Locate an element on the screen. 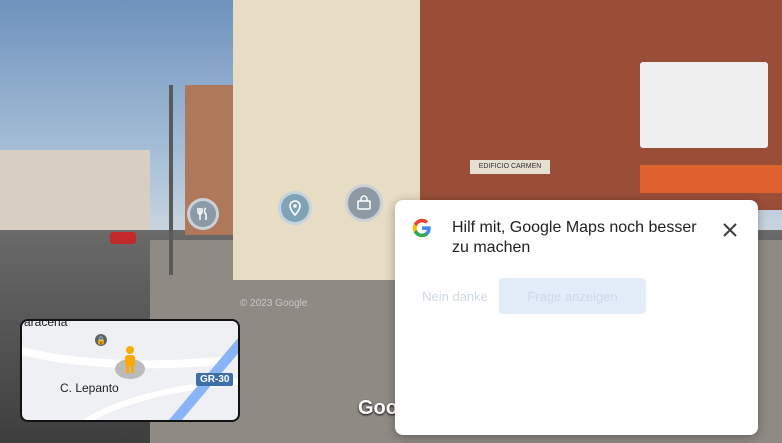 This screenshot has width=782, height=443. decline-button: Nein danke is located at coordinates (455, 296).